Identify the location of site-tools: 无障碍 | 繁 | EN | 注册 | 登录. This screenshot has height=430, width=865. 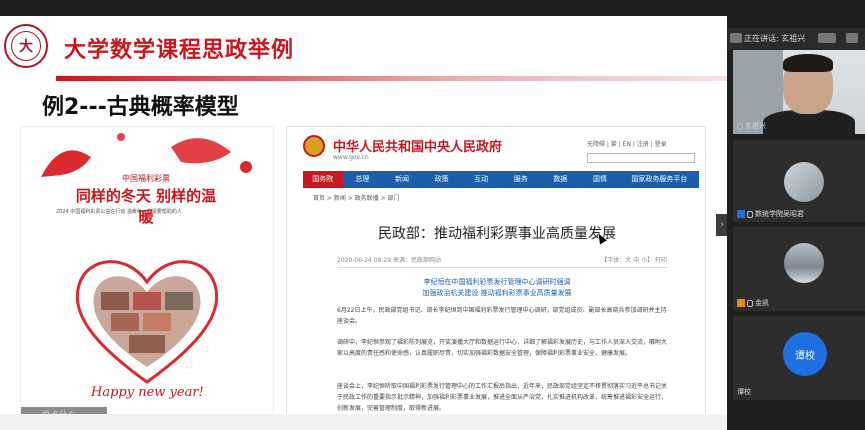
(627, 144).